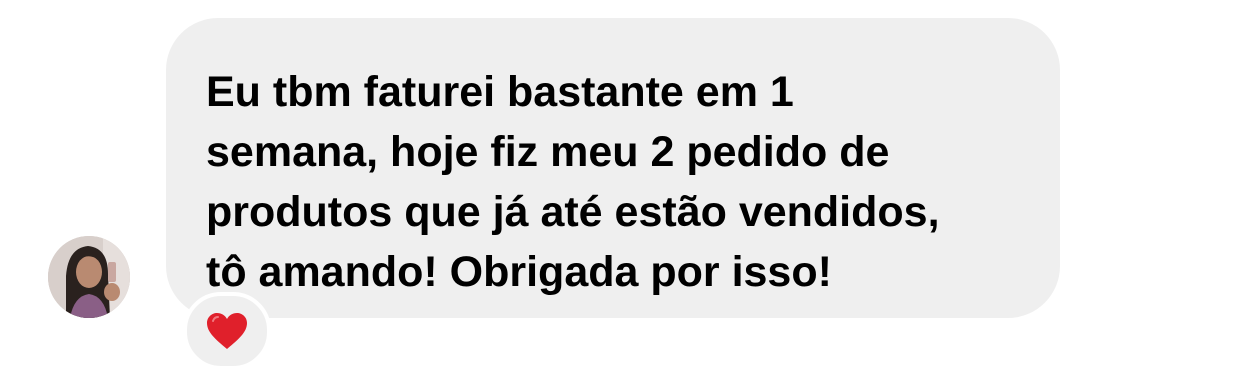 The image size is (1242, 391). What do you see at coordinates (573, 212) in the screenshot?
I see `message-line: produtos que já até estão vendidos,` at bounding box center [573, 212].